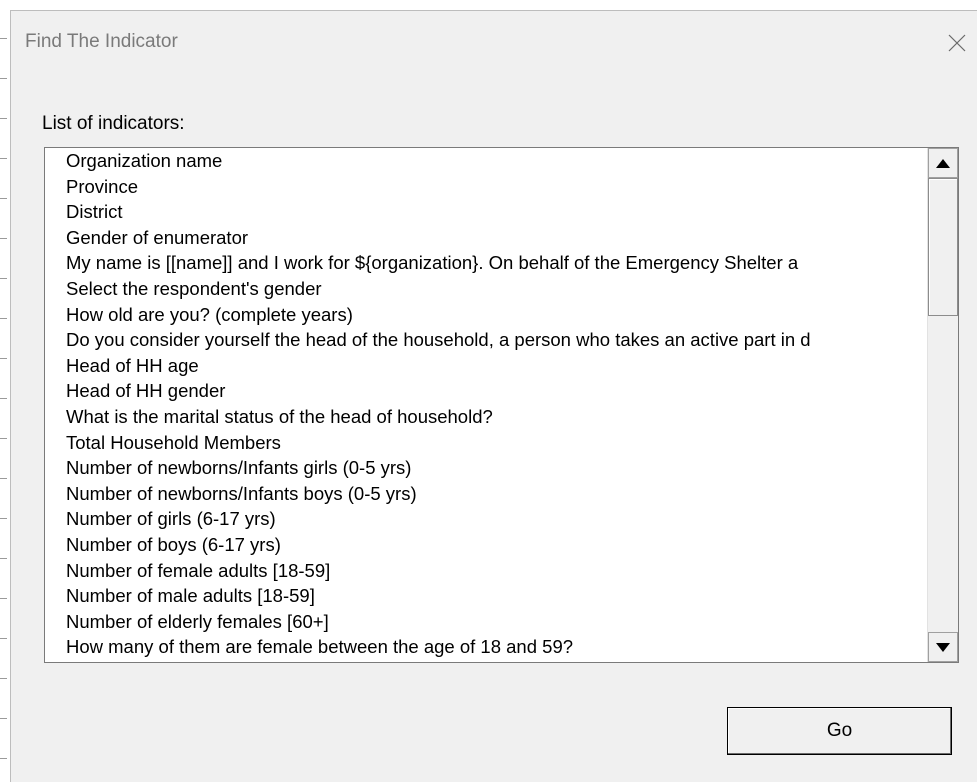 This screenshot has height=782, width=977. What do you see at coordinates (480, 596) in the screenshot?
I see `list-item: Number of male adults [18-59]` at bounding box center [480, 596].